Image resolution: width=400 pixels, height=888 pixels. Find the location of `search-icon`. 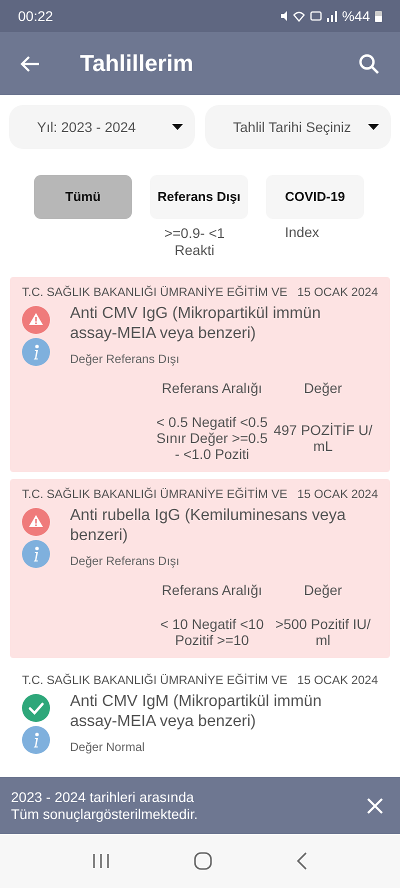

search-icon is located at coordinates (369, 63).